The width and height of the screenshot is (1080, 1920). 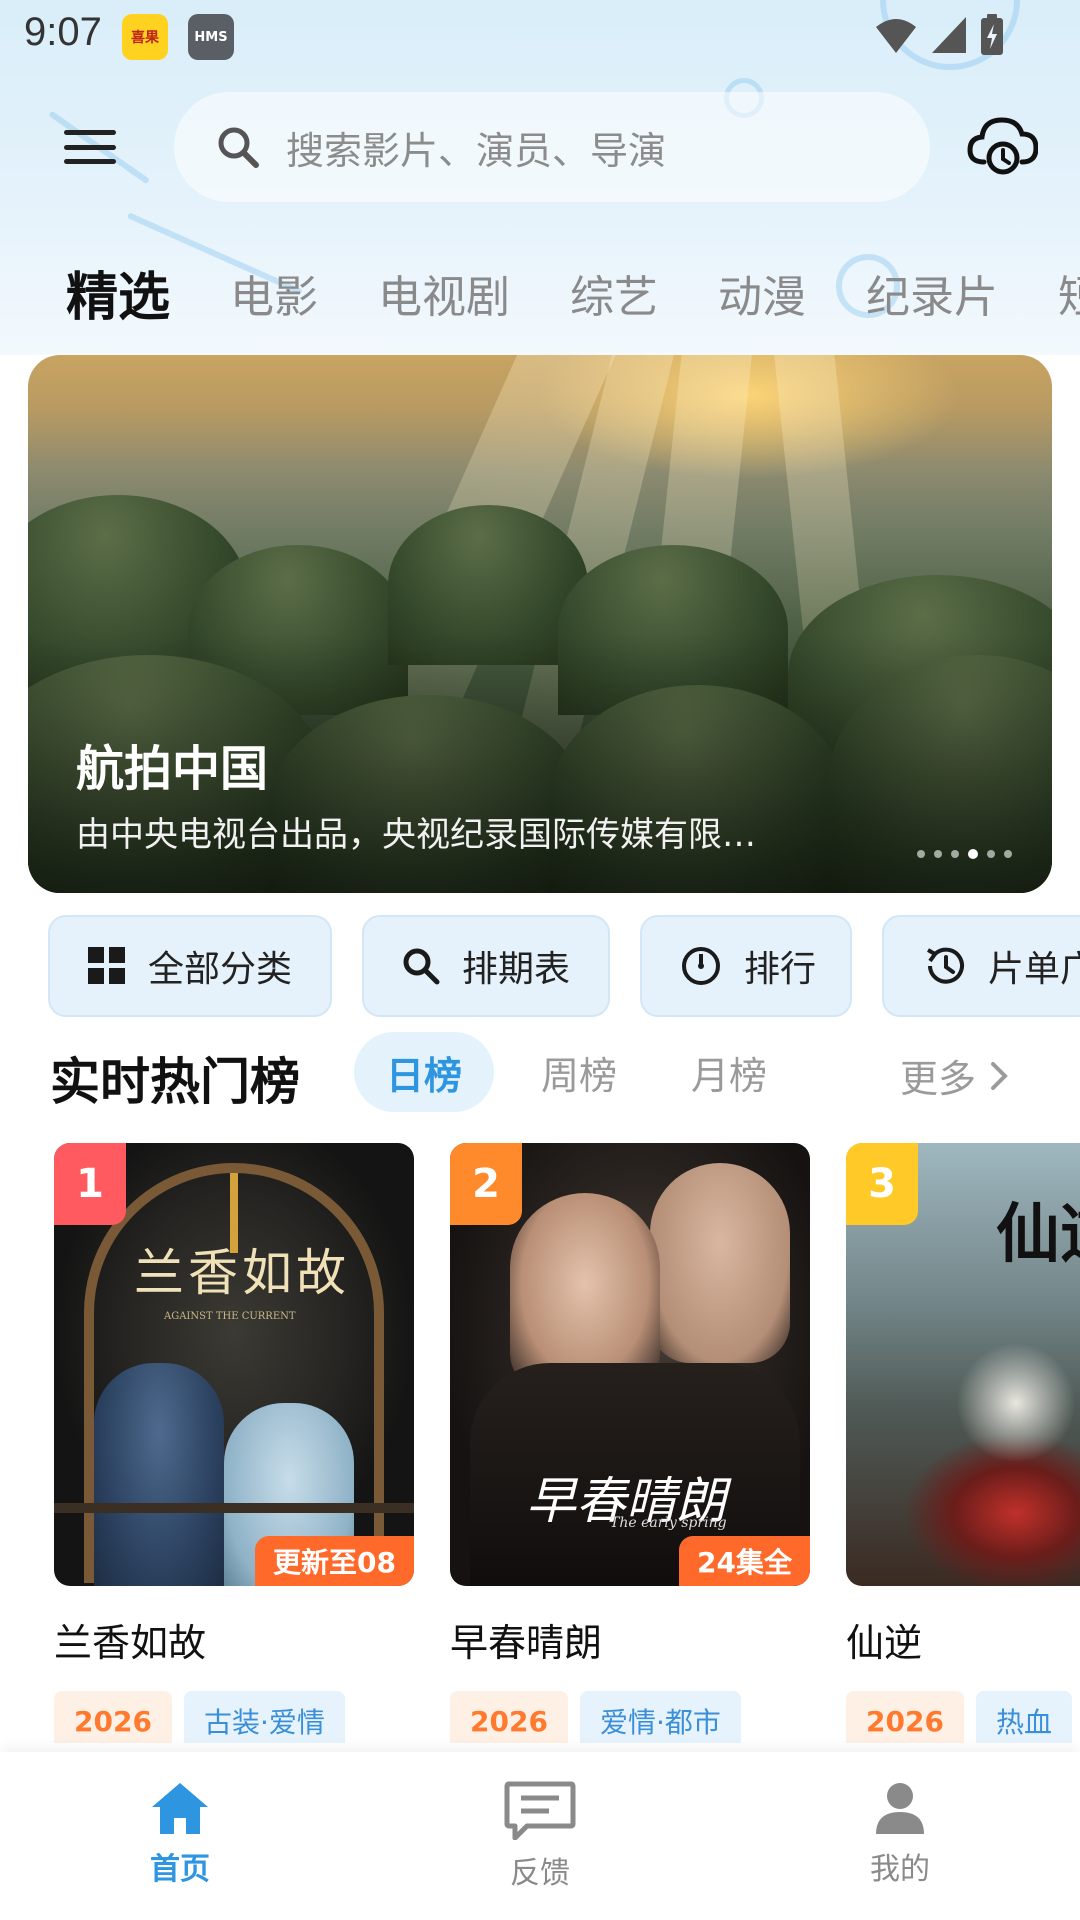 I want to click on poster-subtitle-art: AGAINST THE CURRENT, so click(x=230, y=1316).